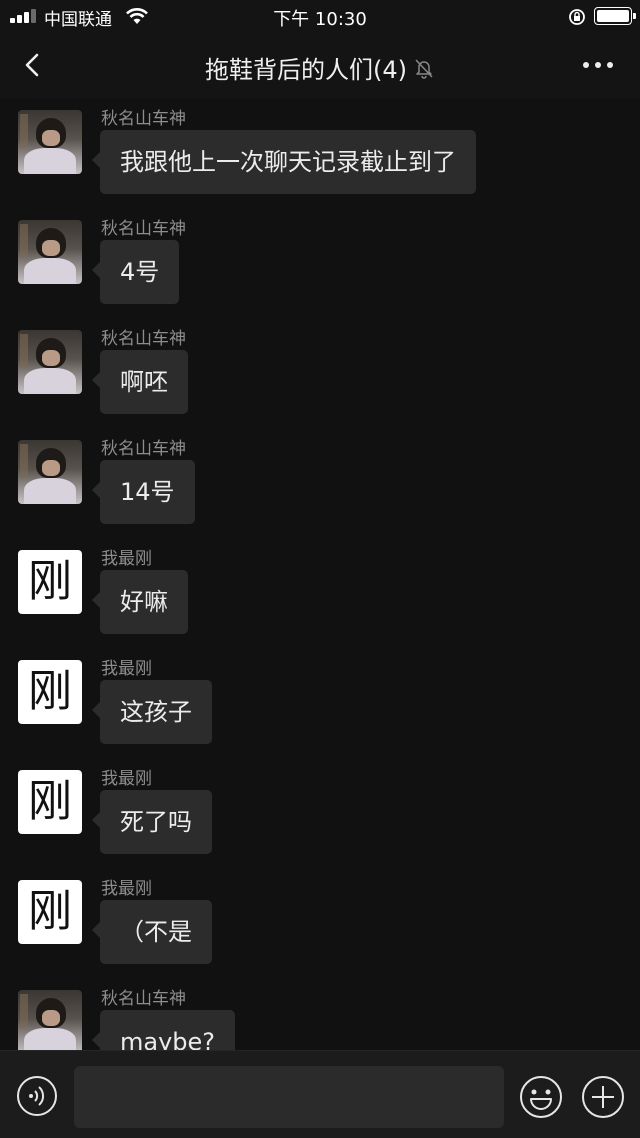  I want to click on plus-icon, so click(603, 1097).